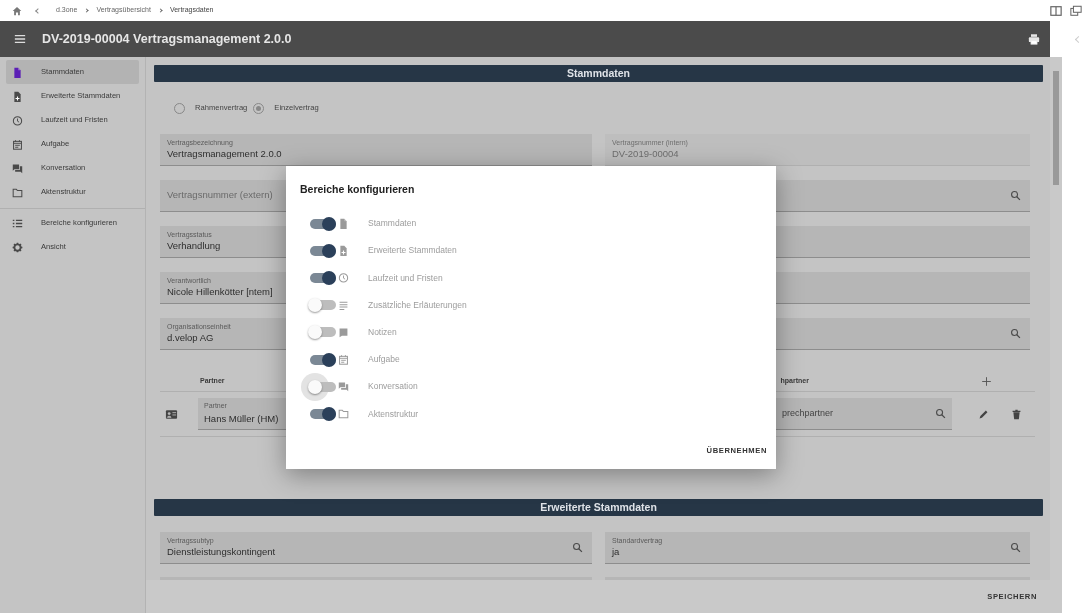 The width and height of the screenshot is (1090, 613). What do you see at coordinates (645, 153) in the screenshot?
I see `field-value: DV-2019-00004` at bounding box center [645, 153].